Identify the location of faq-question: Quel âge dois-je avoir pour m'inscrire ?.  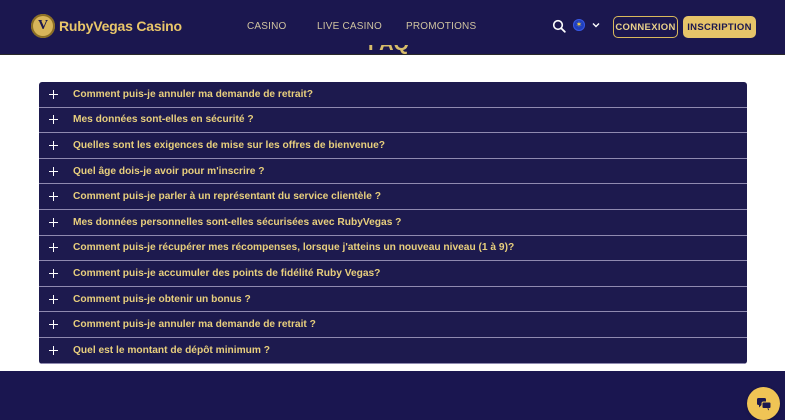
(169, 171).